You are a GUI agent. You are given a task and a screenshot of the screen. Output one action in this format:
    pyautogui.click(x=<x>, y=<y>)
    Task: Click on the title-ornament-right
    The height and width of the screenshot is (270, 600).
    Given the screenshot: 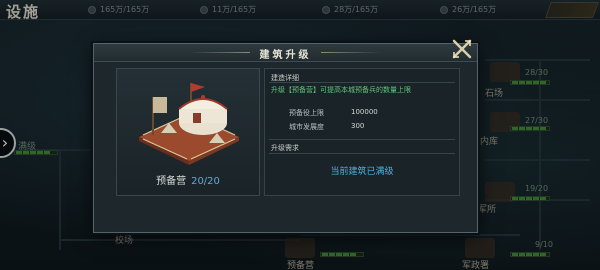 What is the action you would take?
    pyautogui.click(x=351, y=52)
    